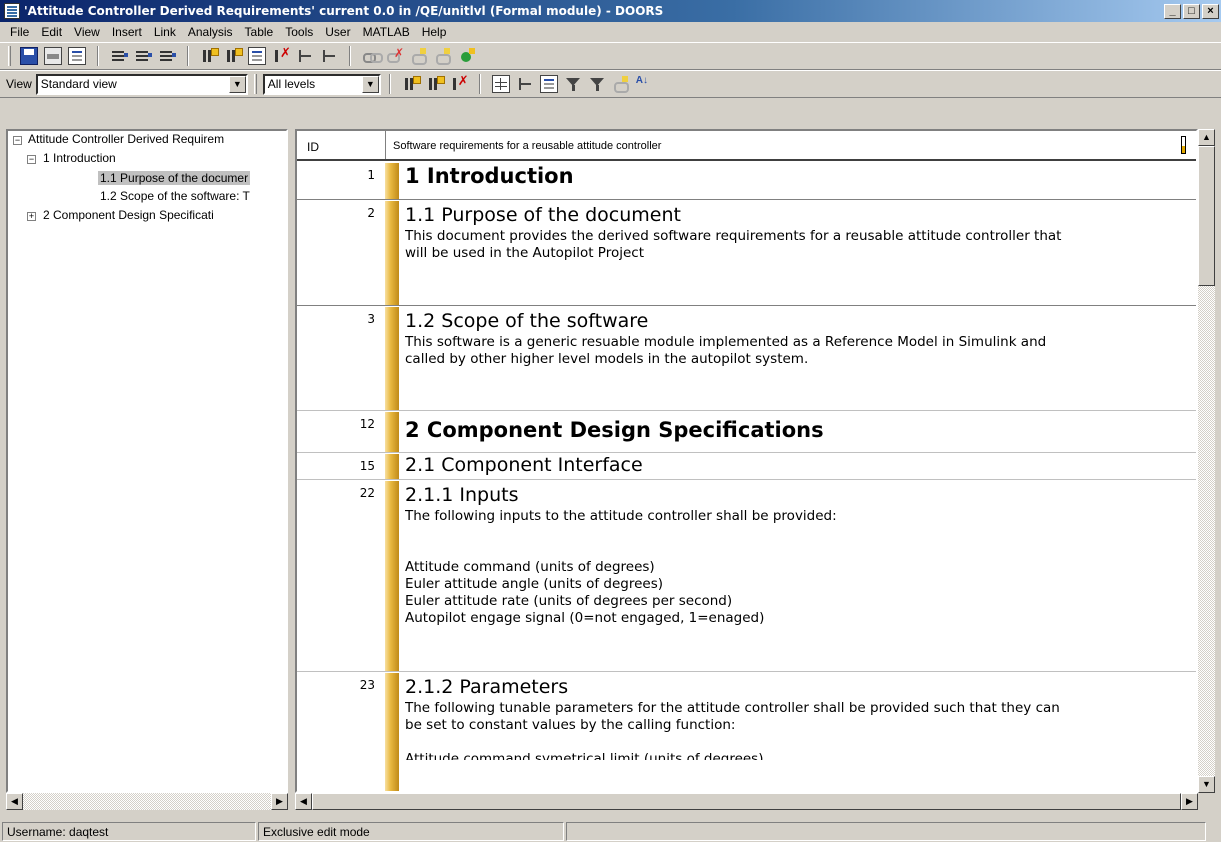 Image resolution: width=1221 pixels, height=842 pixels. I want to click on object-id: 1, so click(371, 175).